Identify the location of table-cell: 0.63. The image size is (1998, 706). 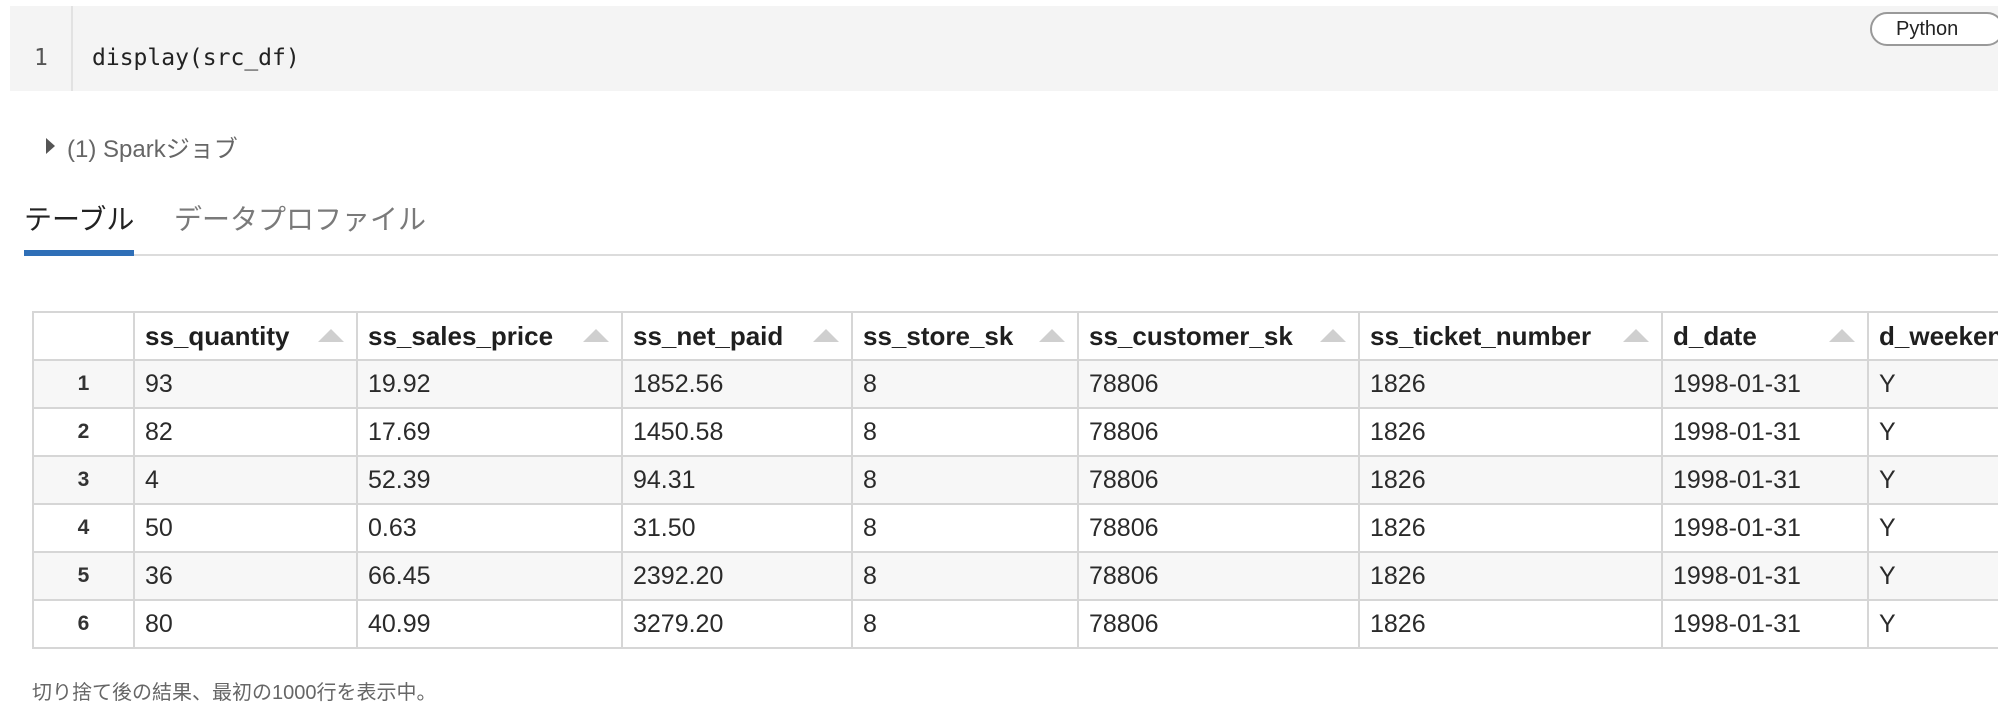
(489, 528).